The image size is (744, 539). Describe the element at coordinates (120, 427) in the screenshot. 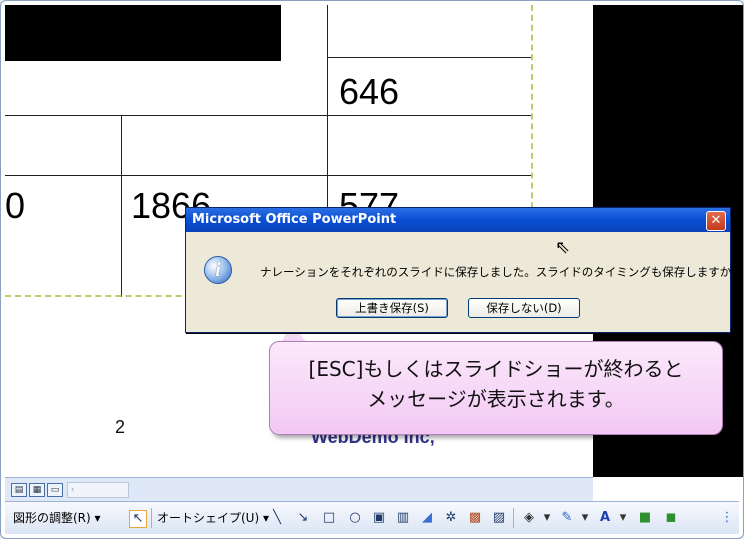

I see `page-number: 2` at that location.